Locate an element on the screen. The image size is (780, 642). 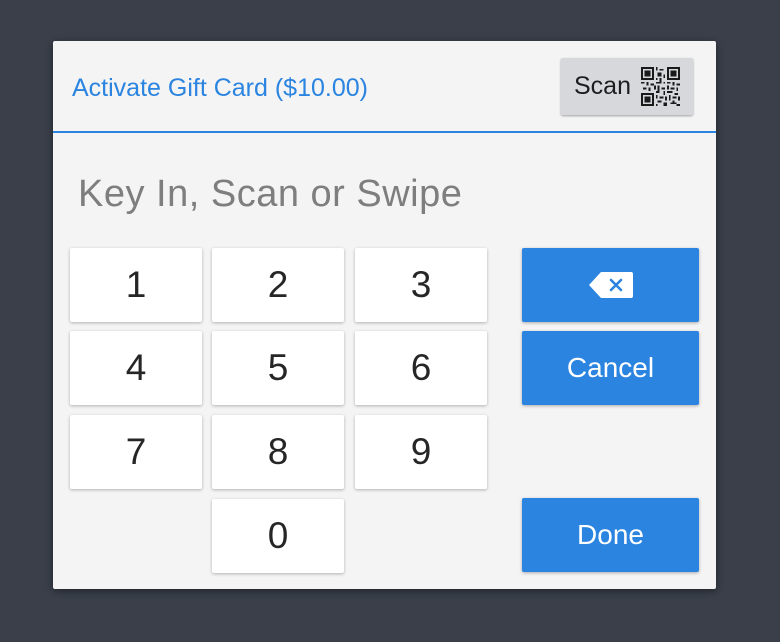
key-1: 1 is located at coordinates (136, 285).